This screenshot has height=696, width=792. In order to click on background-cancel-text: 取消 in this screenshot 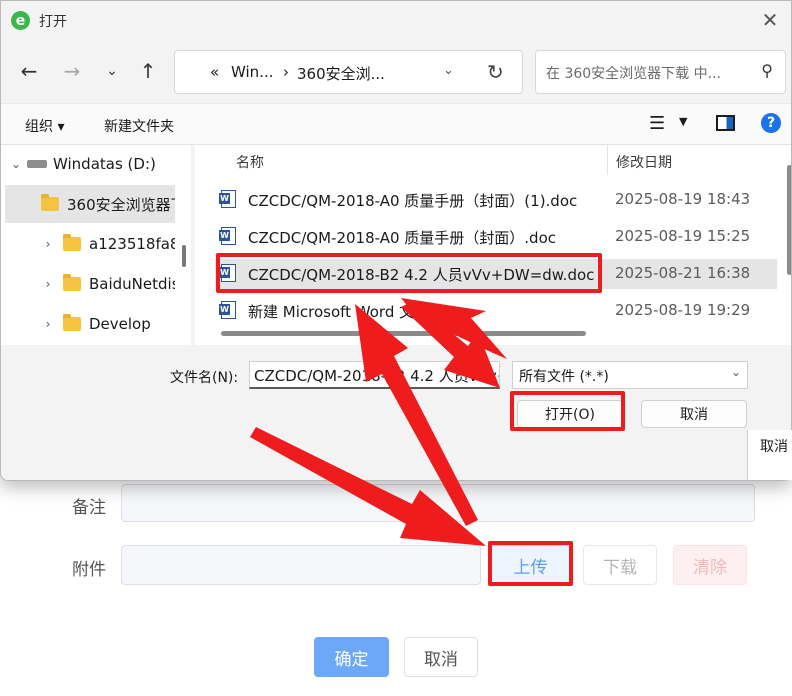, I will do `click(774, 447)`.